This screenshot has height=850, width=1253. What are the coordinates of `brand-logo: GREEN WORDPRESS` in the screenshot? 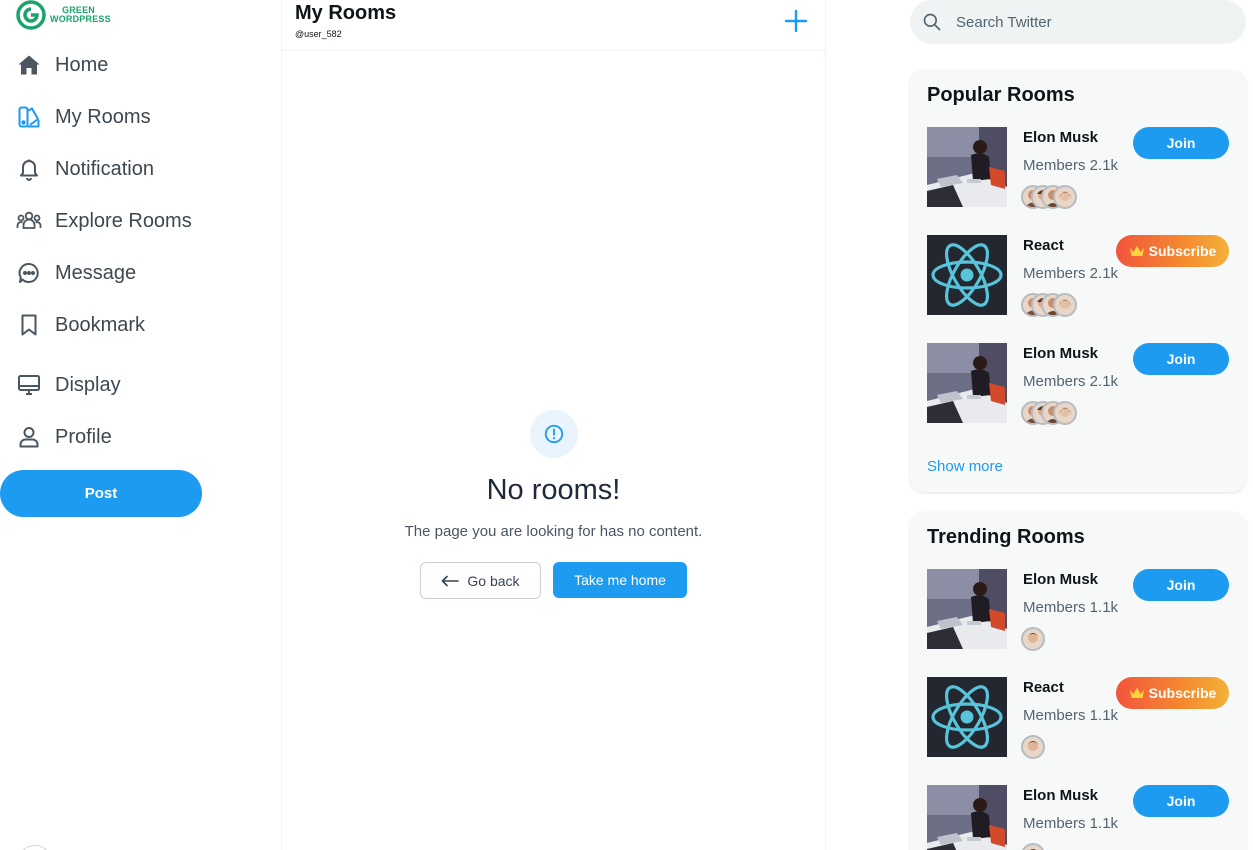 It's located at (63, 15).